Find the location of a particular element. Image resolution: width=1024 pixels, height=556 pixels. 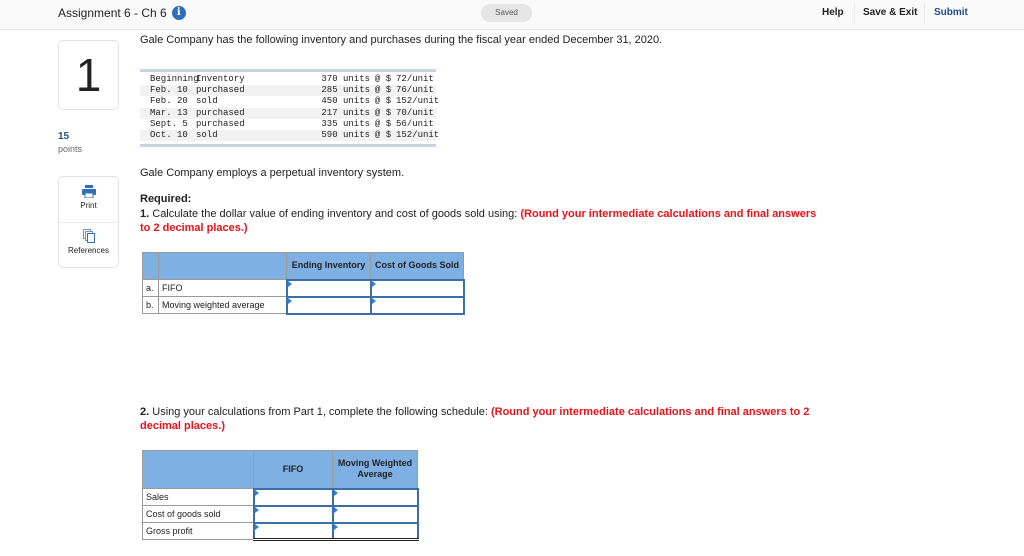

inventory-units: 450 units is located at coordinates (345, 101).